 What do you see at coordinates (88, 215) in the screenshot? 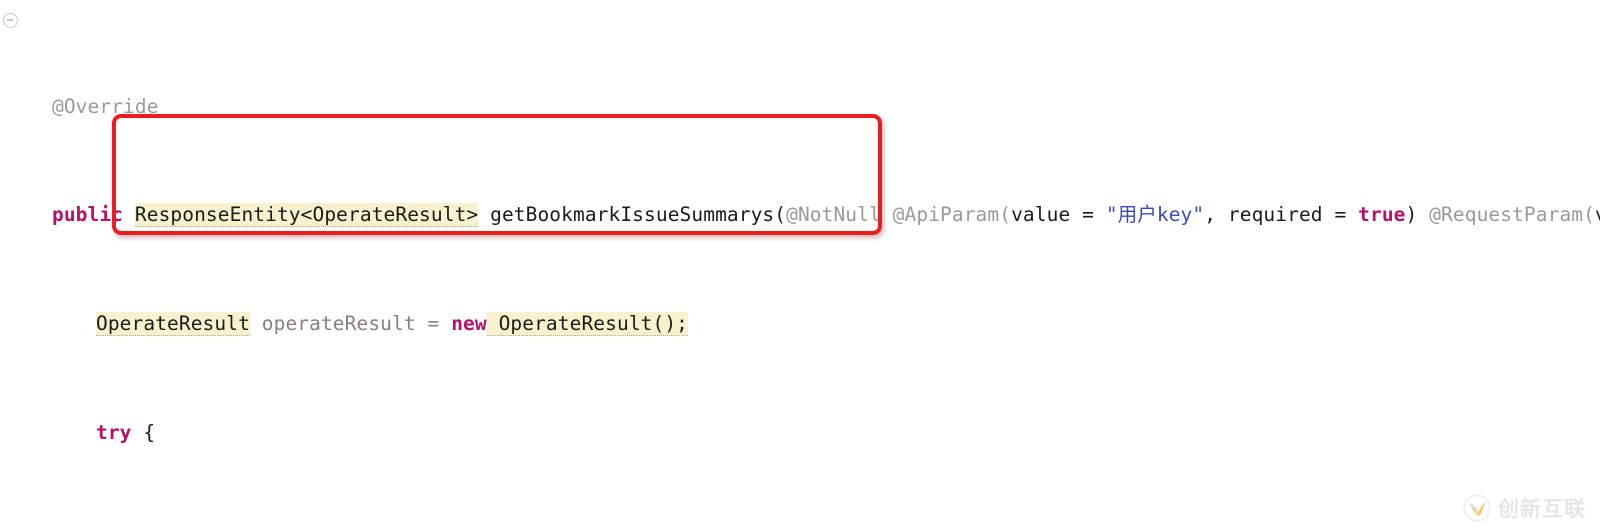
I see `keyword-public: public` at bounding box center [88, 215].